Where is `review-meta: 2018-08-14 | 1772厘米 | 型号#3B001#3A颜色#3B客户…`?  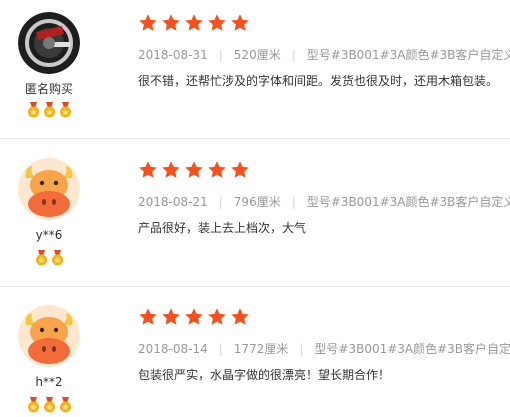
review-meta: 2018-08-14 | 1772厘米 | 型号#3B001#3A颜色#3B客户… is located at coordinates (324, 348).